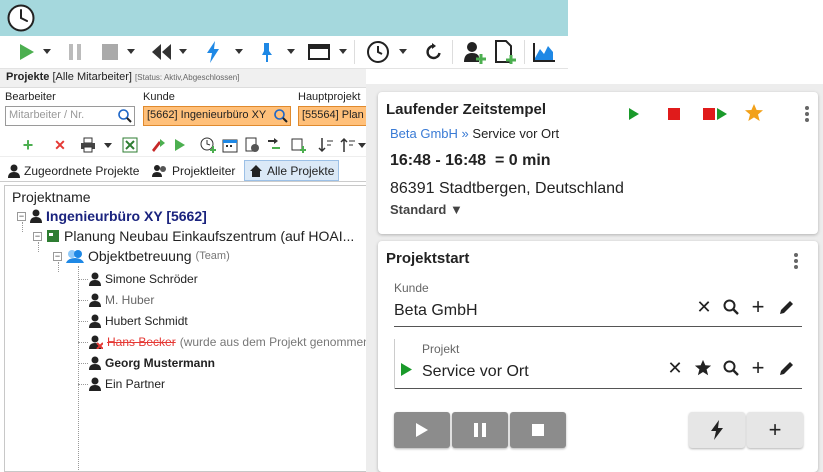  Describe the element at coordinates (475, 372) in the screenshot. I see `projekt-field-value: Service vor Ort` at that location.